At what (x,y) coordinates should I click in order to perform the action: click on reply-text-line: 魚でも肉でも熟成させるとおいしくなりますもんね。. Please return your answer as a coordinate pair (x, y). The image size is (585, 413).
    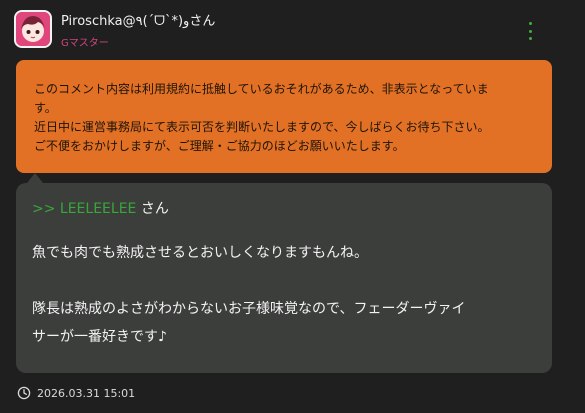
    Looking at the image, I should click on (200, 253).